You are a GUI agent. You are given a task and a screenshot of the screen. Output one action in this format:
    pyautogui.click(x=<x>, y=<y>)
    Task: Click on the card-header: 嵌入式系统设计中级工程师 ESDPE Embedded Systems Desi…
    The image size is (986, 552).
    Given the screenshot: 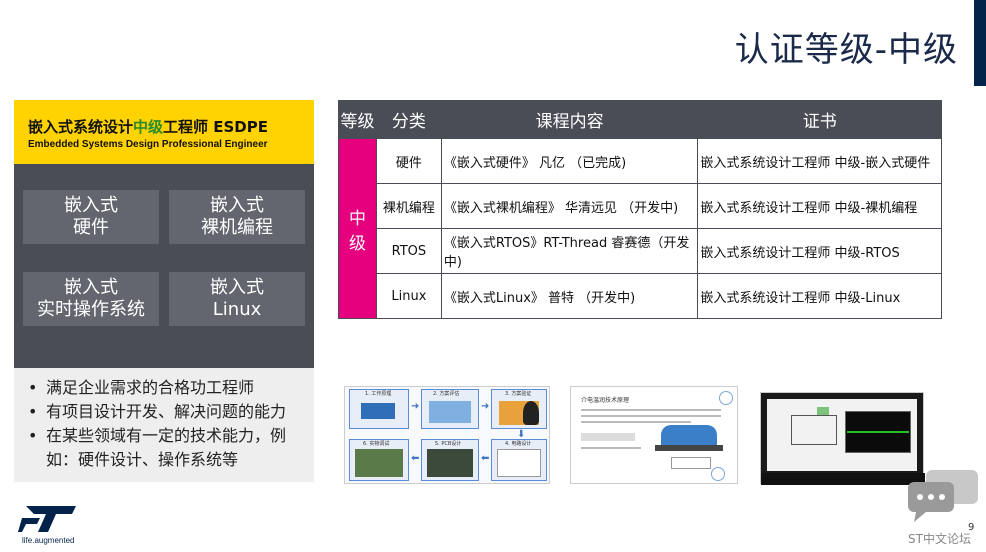 What is the action you would take?
    pyautogui.click(x=164, y=132)
    